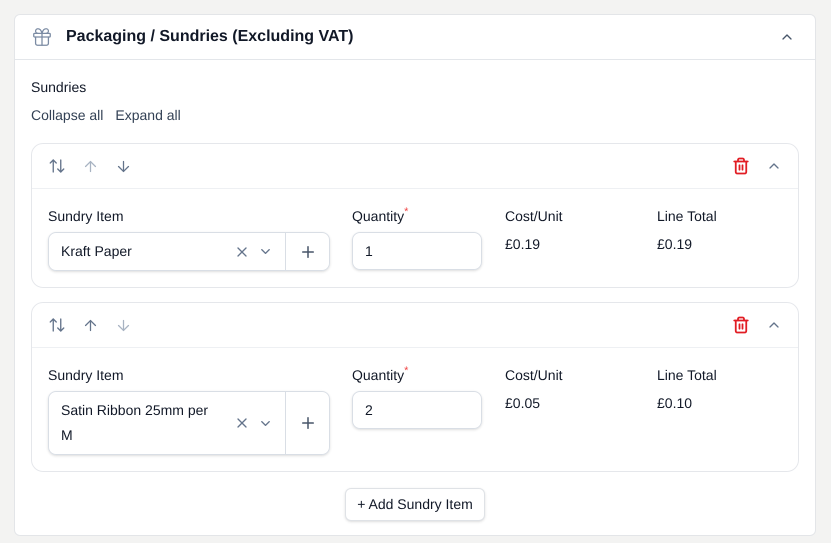 This screenshot has width=831, height=543. I want to click on action-link: Collapse all, so click(67, 115).